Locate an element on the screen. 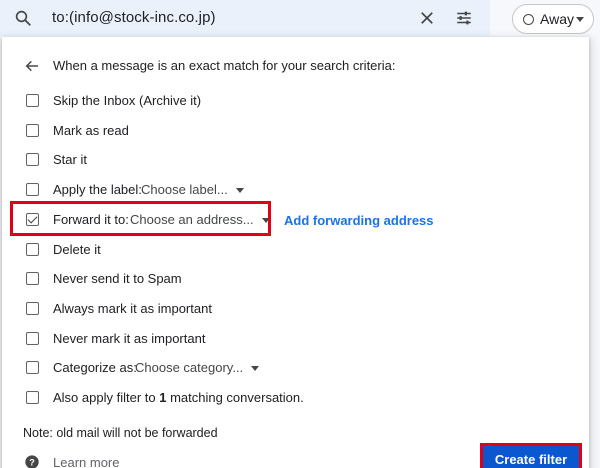  add-forwarding-address-link: Add forwarding address is located at coordinates (359, 220).